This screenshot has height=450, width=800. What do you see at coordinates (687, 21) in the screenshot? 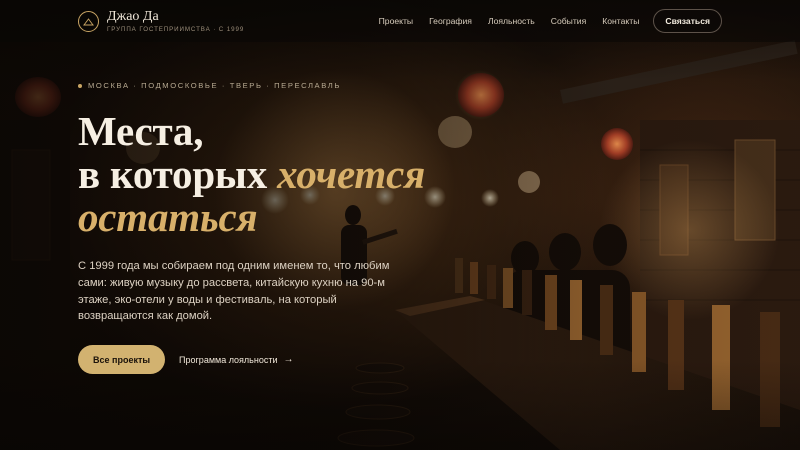
I see `contact-button: Связаться` at bounding box center [687, 21].